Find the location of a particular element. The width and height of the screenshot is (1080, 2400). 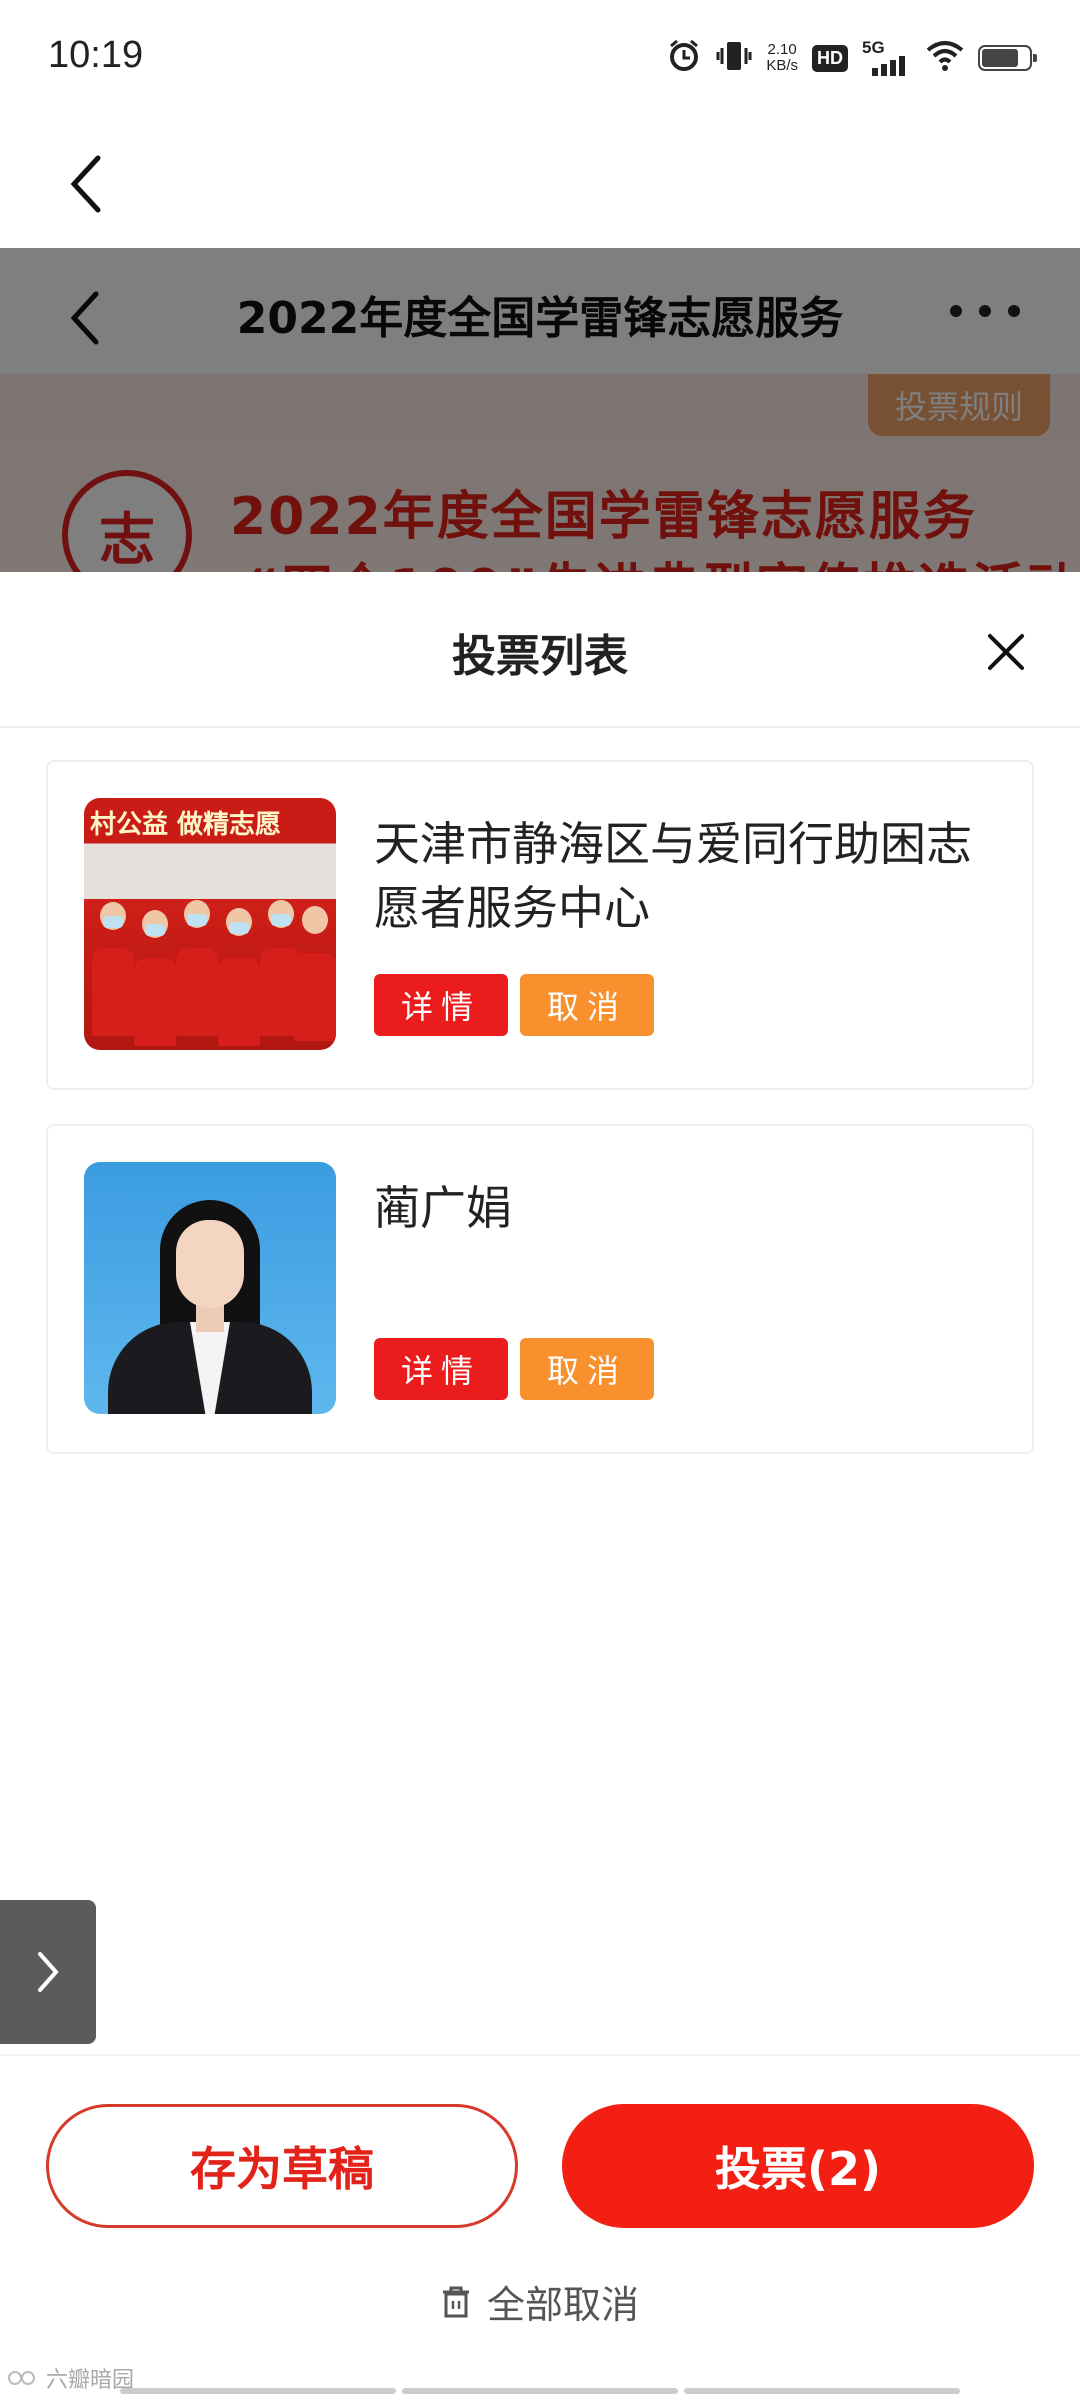

alarm-icon is located at coordinates (684, 58).